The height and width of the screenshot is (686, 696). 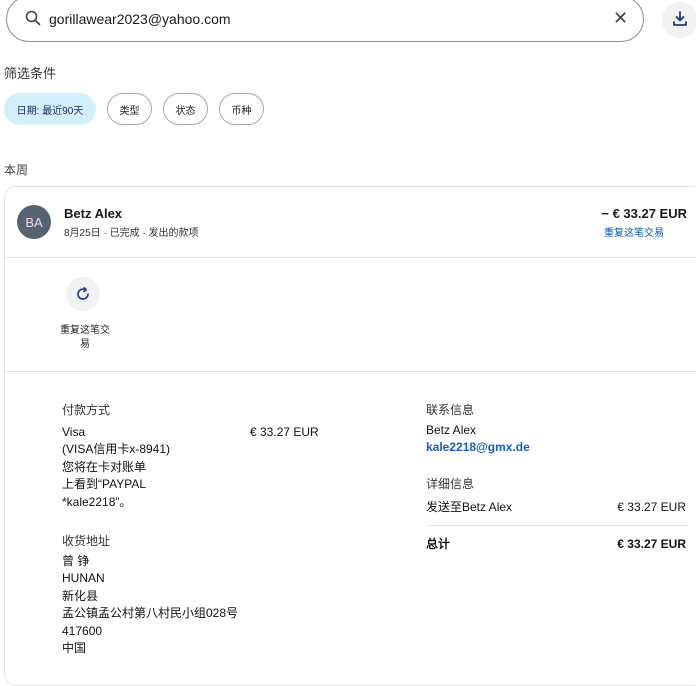 What do you see at coordinates (284, 432) in the screenshot?
I see `payment-amount: € 33.27 EUR` at bounding box center [284, 432].